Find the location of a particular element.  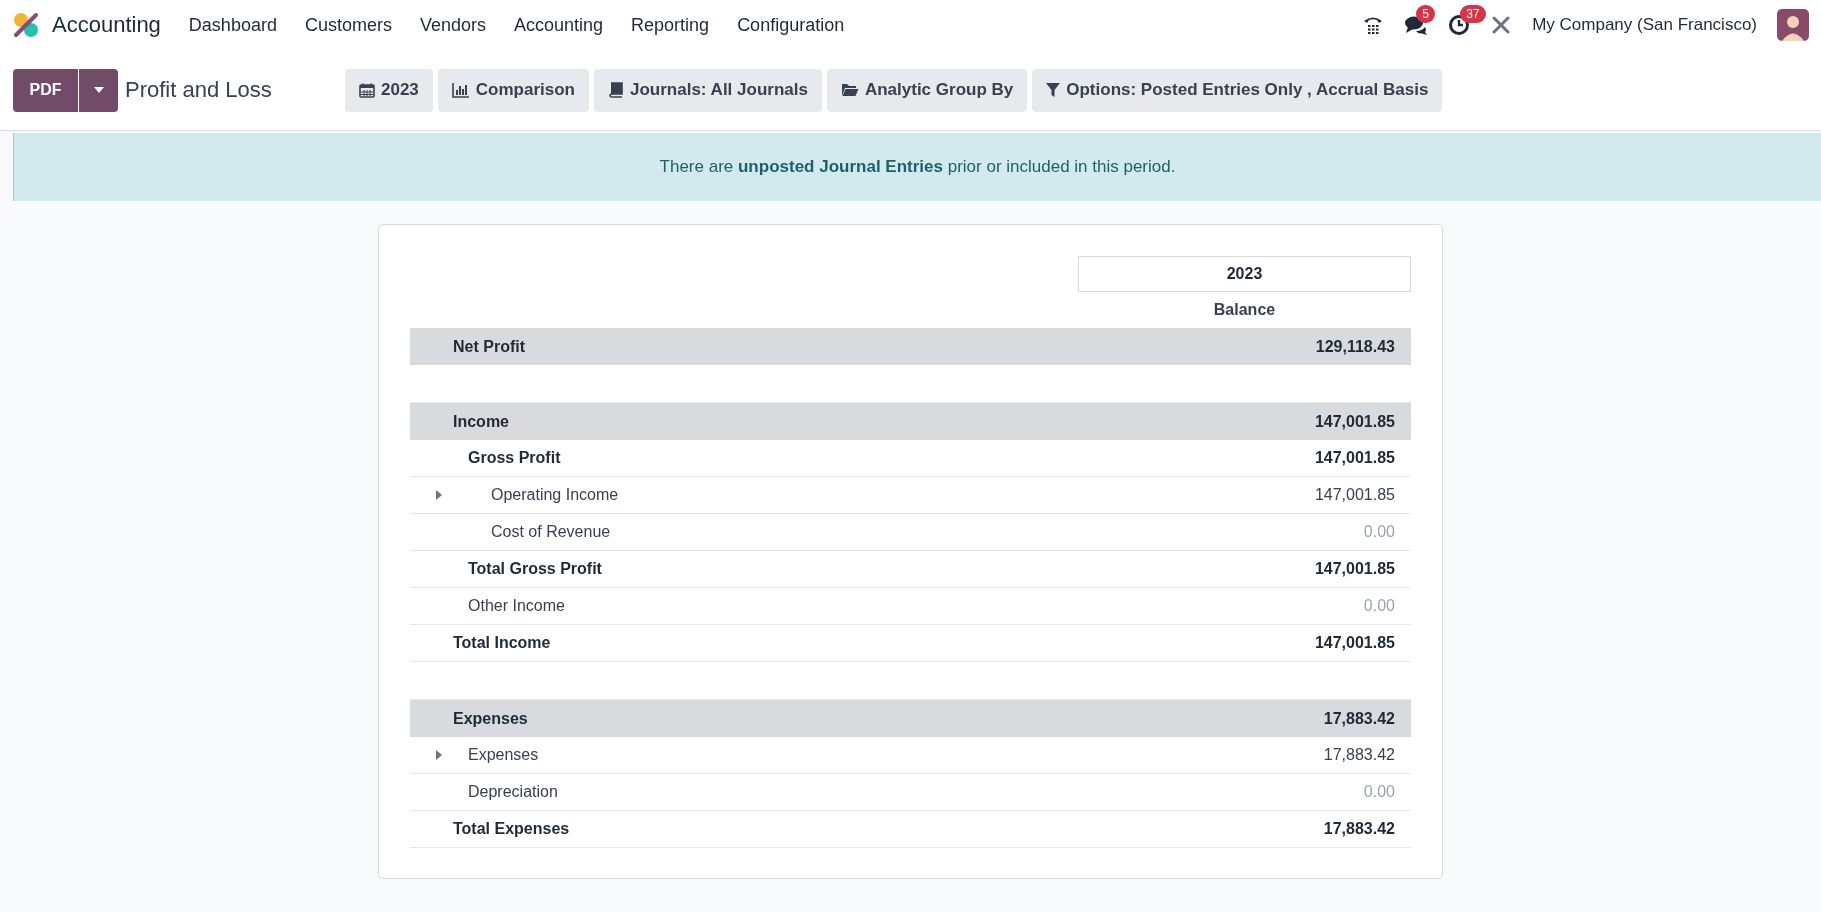

app-name: Accounting is located at coordinates (106, 25).